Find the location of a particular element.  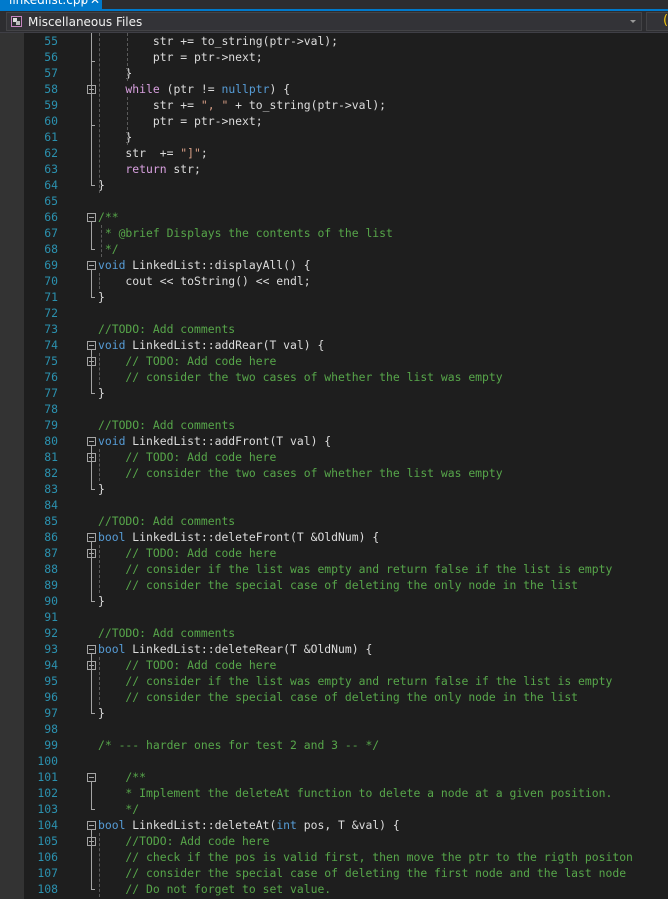

line-number: 97 is located at coordinates (51, 713).